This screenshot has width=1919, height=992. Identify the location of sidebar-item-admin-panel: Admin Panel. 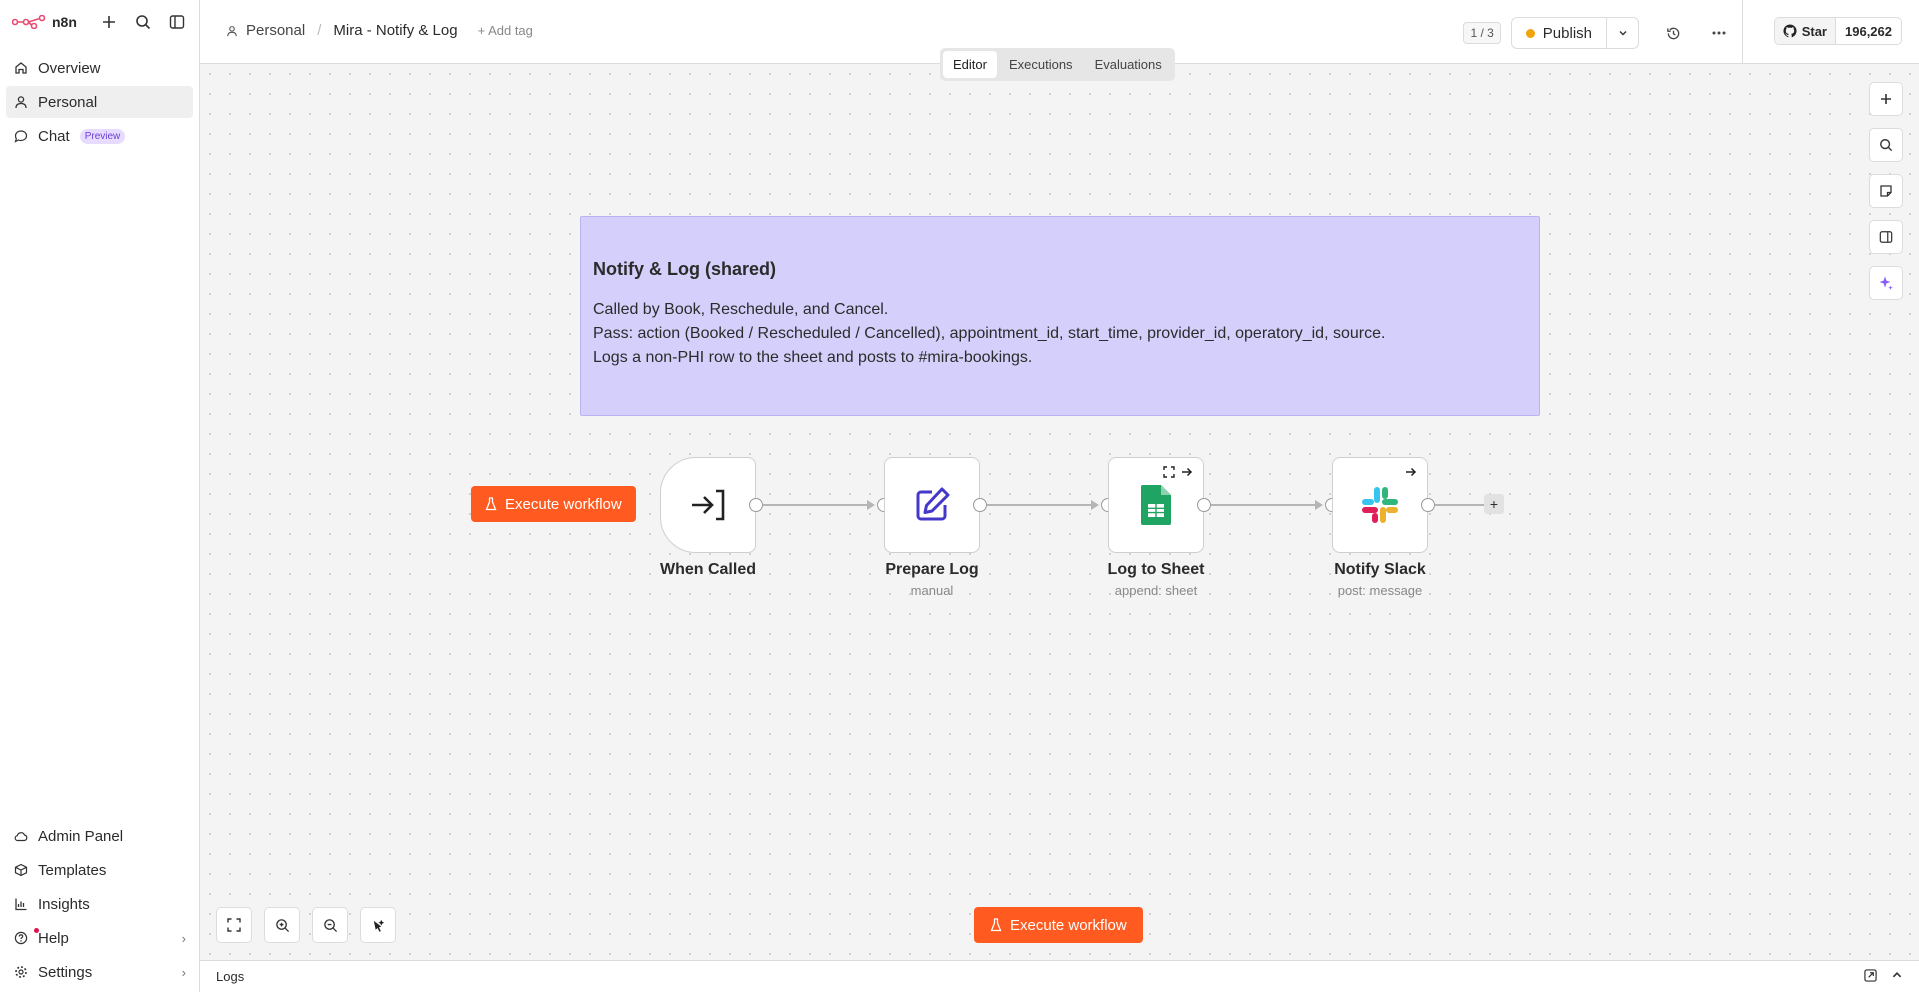
(100, 836).